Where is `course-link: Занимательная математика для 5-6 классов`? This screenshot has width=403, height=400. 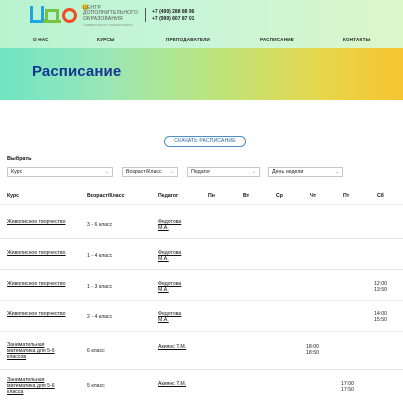 course-link: Занимательная математика для 5-6 классов is located at coordinates (38, 351).